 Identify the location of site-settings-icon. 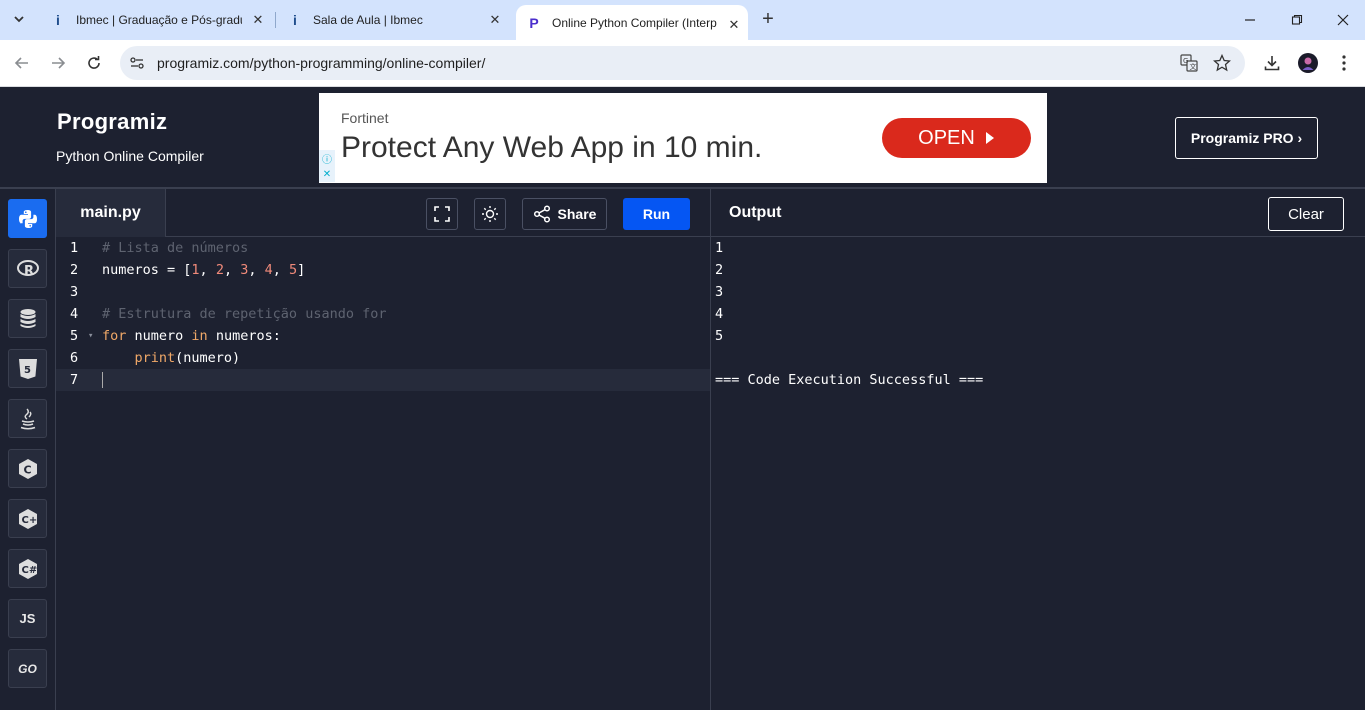
(137, 63).